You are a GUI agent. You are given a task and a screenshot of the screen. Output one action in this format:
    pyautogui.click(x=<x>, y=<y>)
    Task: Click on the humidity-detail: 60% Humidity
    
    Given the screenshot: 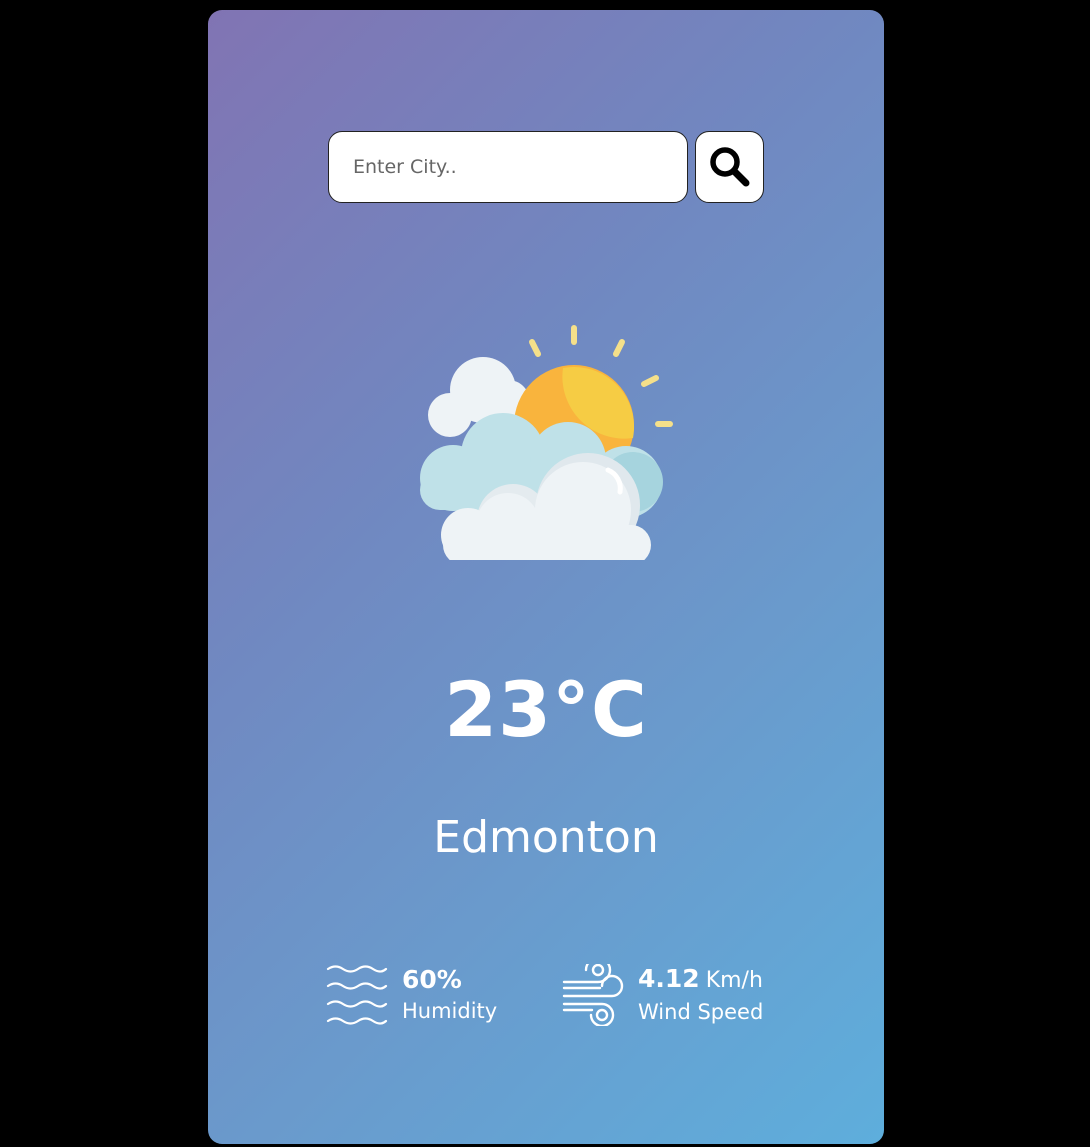 What is the action you would take?
    pyautogui.click(x=411, y=995)
    